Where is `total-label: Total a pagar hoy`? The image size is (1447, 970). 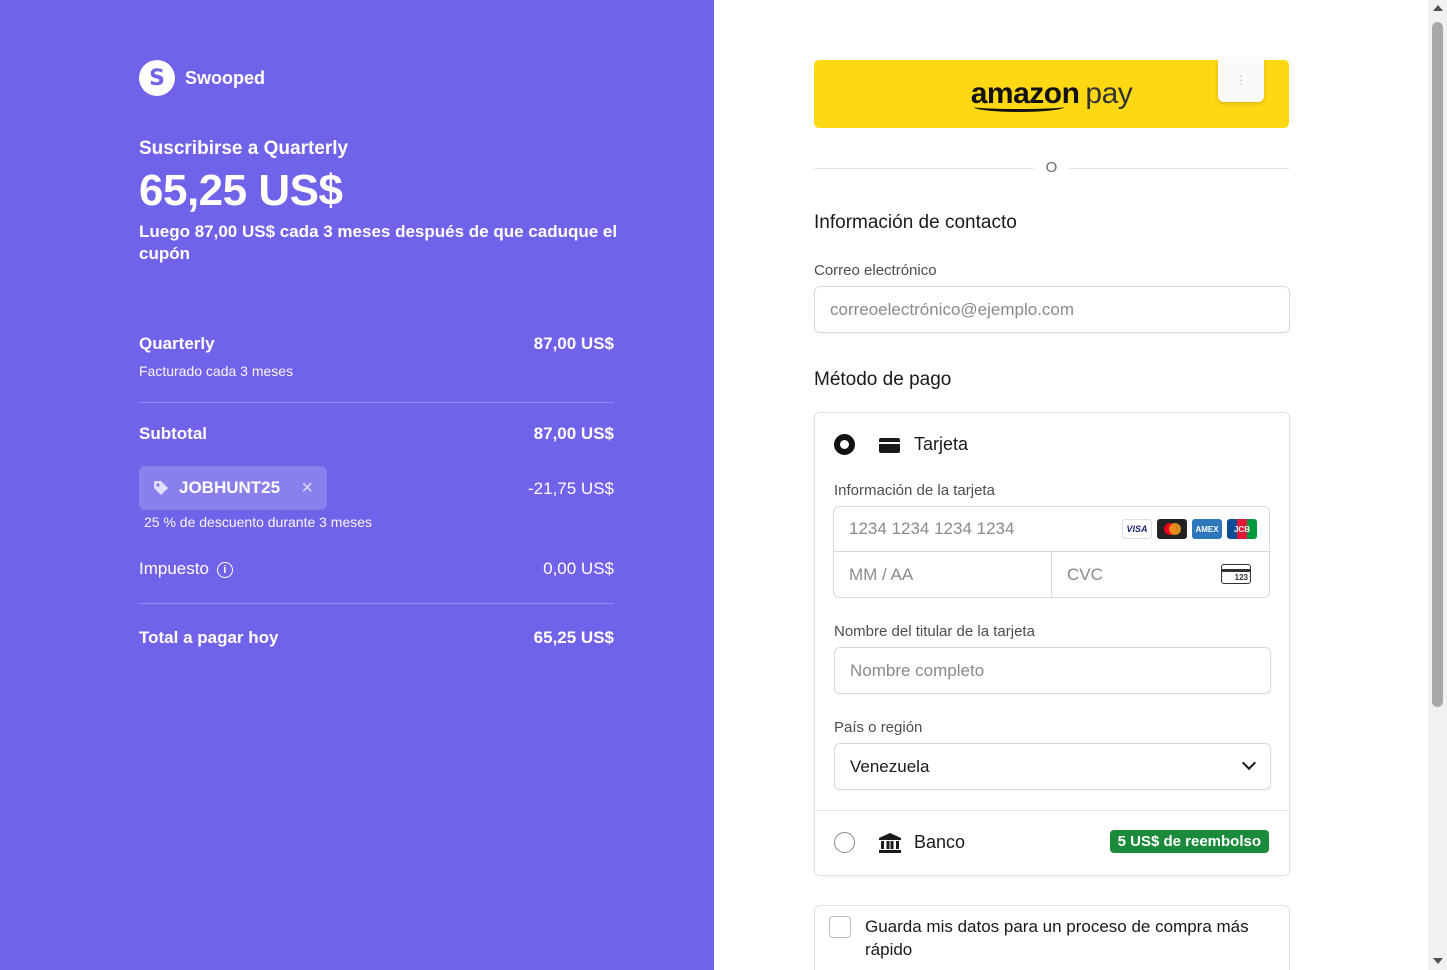 total-label: Total a pagar hoy is located at coordinates (209, 637).